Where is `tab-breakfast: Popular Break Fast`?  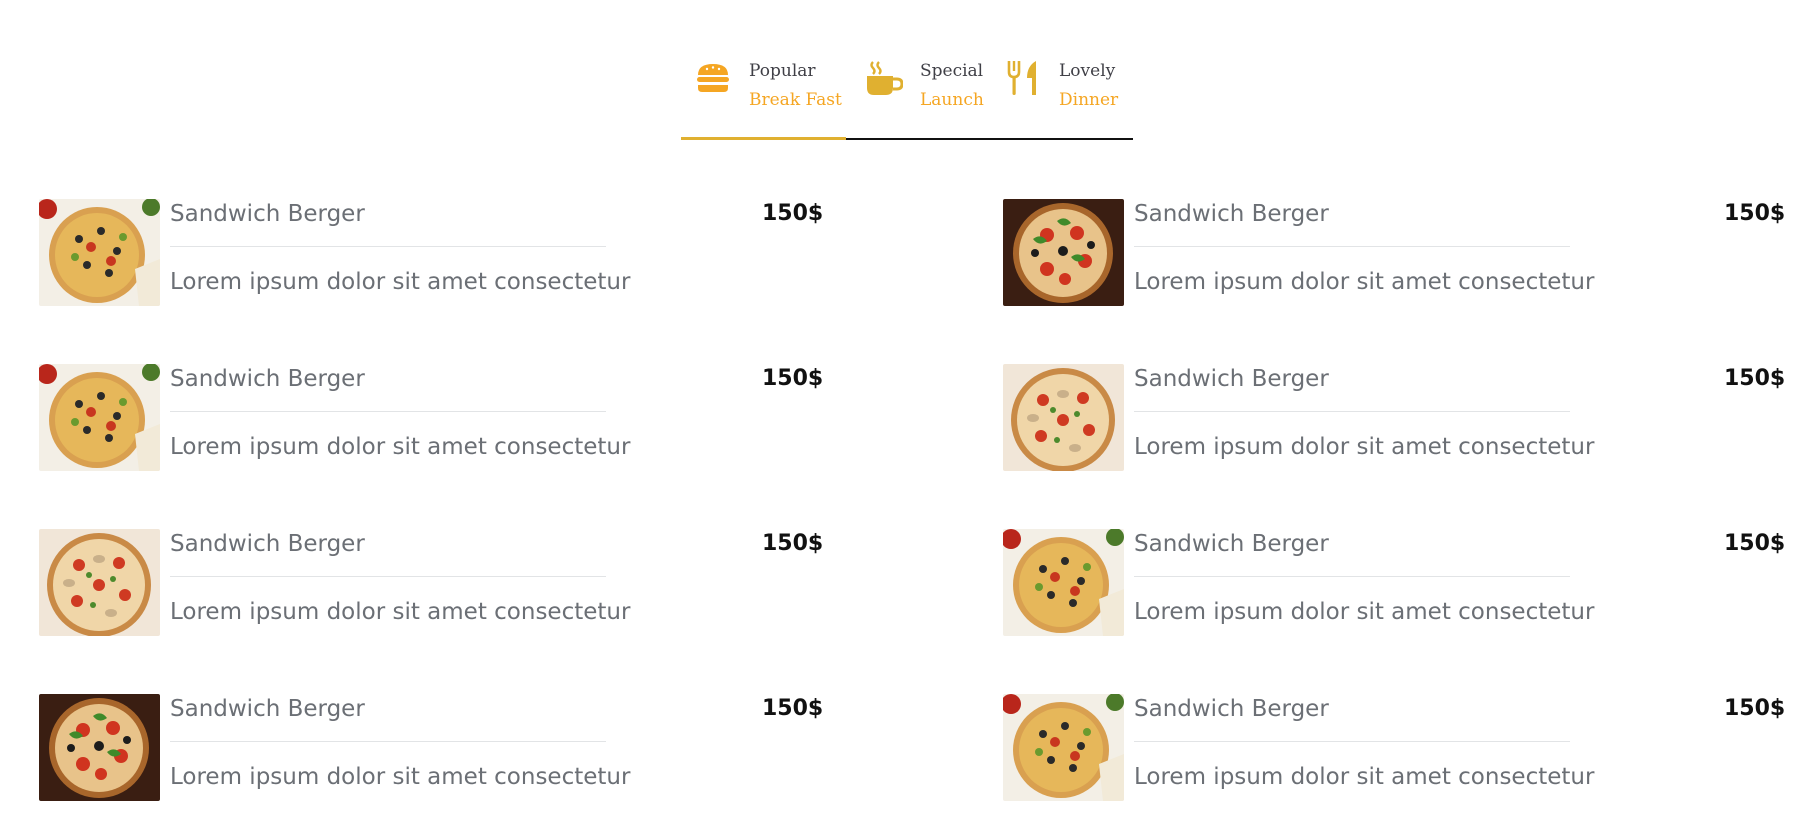
tab-breakfast: Popular Break Fast is located at coordinates (763, 96).